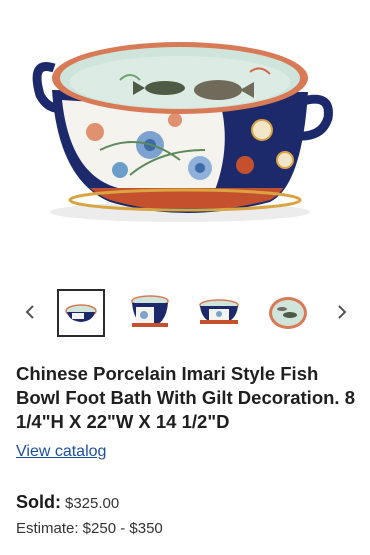 This screenshot has width=370, height=555. What do you see at coordinates (61, 452) in the screenshot?
I see `view-catalog-link: View catalog` at bounding box center [61, 452].